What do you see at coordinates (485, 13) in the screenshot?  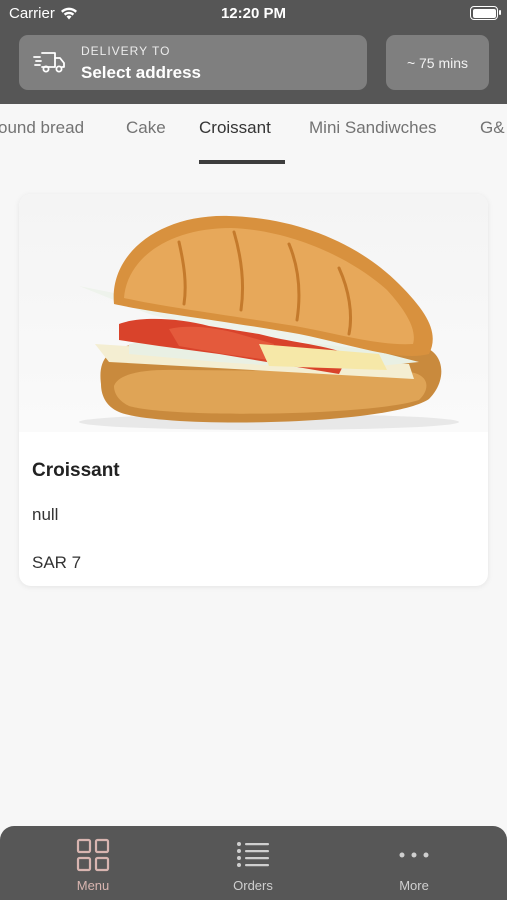 I see `battery-icon` at bounding box center [485, 13].